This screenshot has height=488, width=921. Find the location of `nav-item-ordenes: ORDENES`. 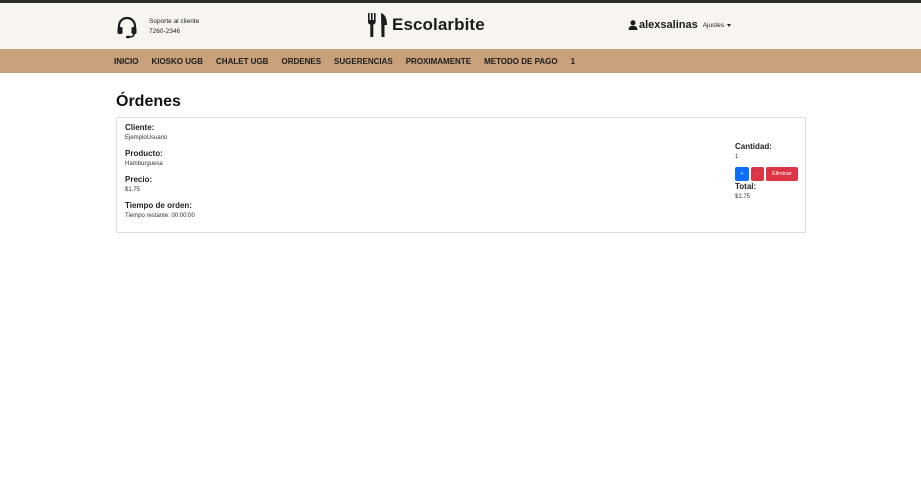

nav-item-ordenes: ORDENES is located at coordinates (301, 61).